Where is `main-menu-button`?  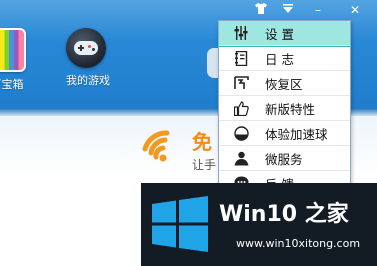
main-menu-button is located at coordinates (288, 10).